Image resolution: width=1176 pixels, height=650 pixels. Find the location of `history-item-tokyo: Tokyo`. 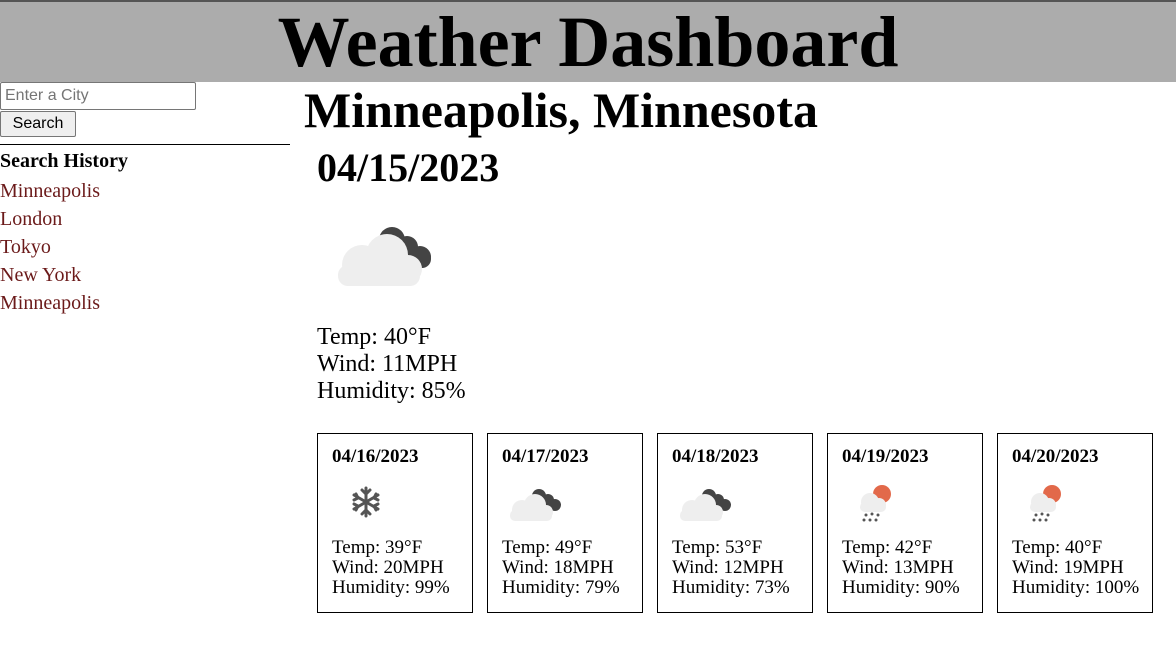

history-item-tokyo: Tokyo is located at coordinates (50, 247).